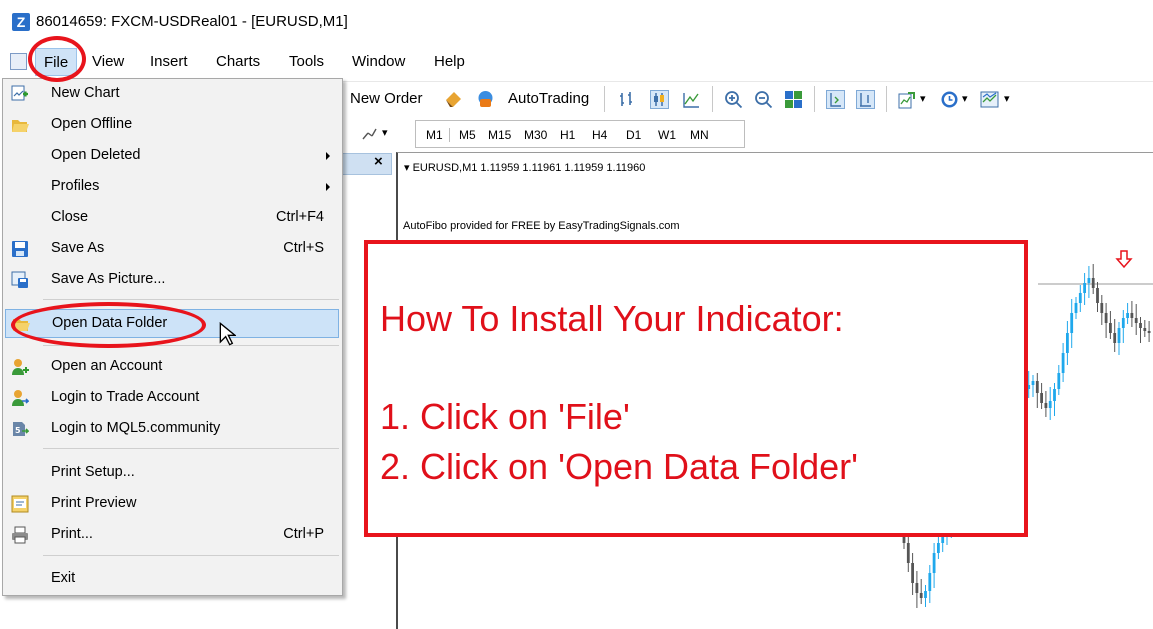 This screenshot has width=1153, height=629. What do you see at coordinates (699, 135) in the screenshot?
I see `timeframe-mn: MN` at bounding box center [699, 135].